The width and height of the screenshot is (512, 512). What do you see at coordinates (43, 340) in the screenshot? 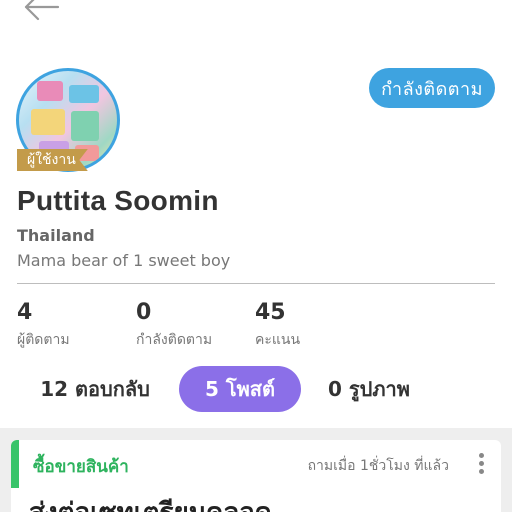
I see `stat-label: ผู้ติดตาม` at bounding box center [43, 340].